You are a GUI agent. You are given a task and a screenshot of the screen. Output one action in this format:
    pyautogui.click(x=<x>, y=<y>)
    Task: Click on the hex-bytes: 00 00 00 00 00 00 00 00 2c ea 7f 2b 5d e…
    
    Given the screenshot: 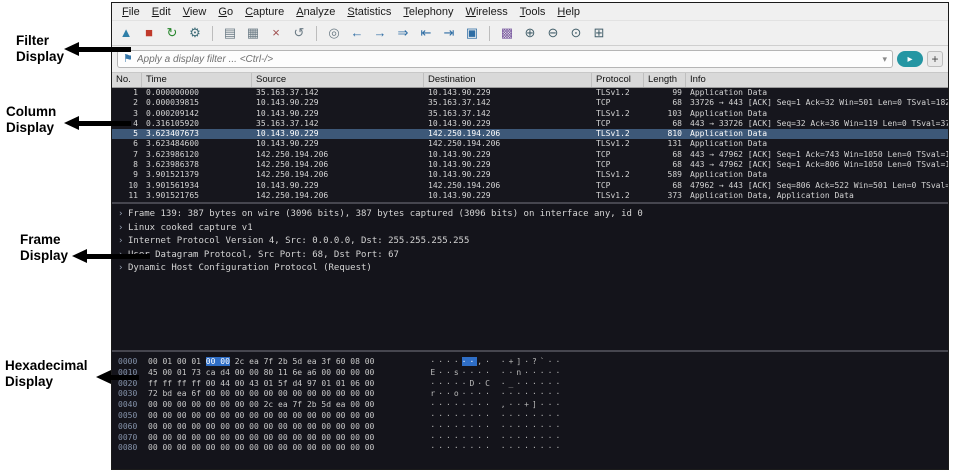 What is the action you would take?
    pyautogui.click(x=261, y=405)
    